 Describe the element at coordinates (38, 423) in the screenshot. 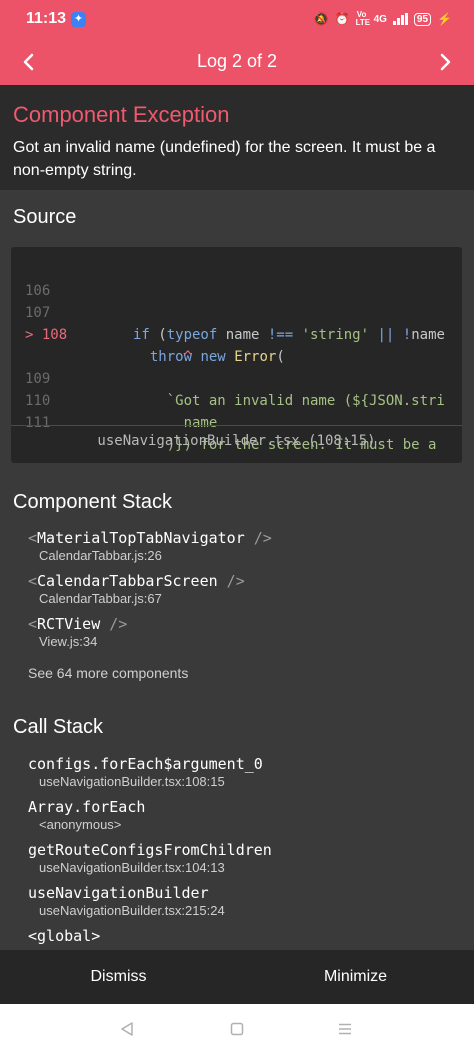

I see `line-number: 111` at that location.